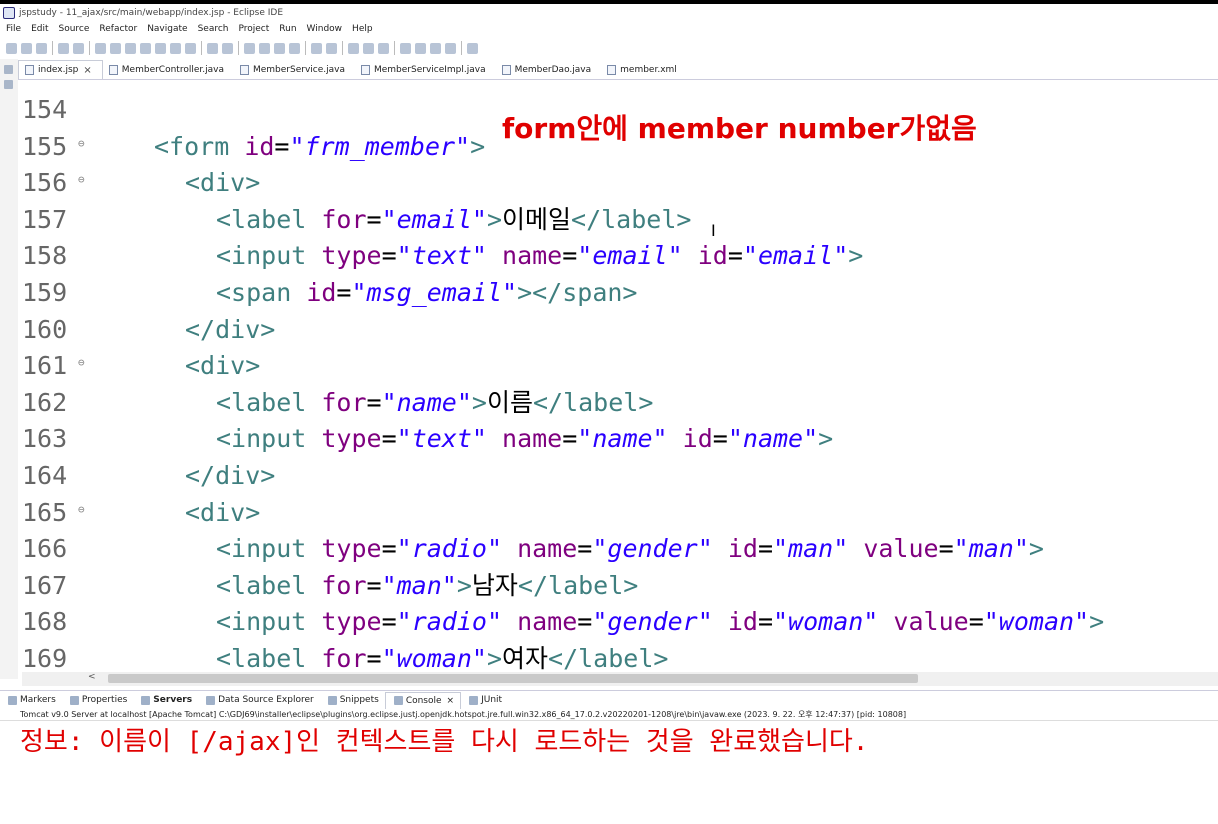 This screenshot has width=1218, height=824. I want to click on code-token-val: "email", so click(795, 256).